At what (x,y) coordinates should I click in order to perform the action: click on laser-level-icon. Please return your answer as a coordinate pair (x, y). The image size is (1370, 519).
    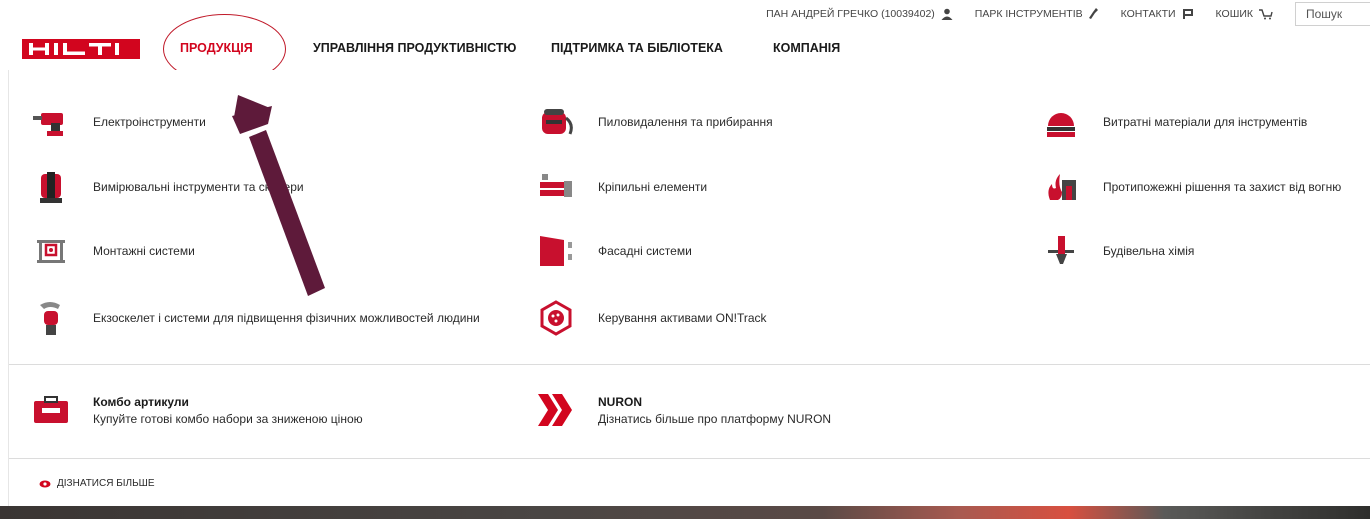
    Looking at the image, I should click on (51, 187).